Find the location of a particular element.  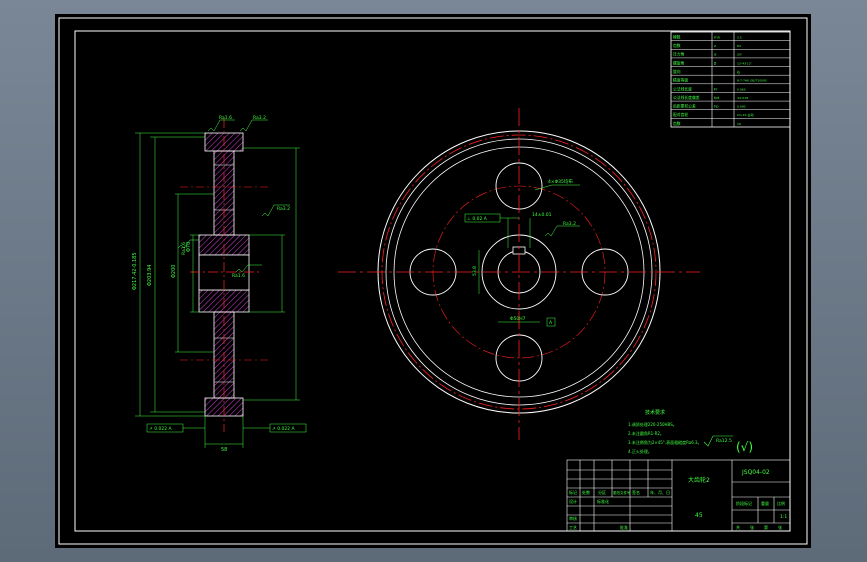

review-label: 审核 is located at coordinates (573, 518).